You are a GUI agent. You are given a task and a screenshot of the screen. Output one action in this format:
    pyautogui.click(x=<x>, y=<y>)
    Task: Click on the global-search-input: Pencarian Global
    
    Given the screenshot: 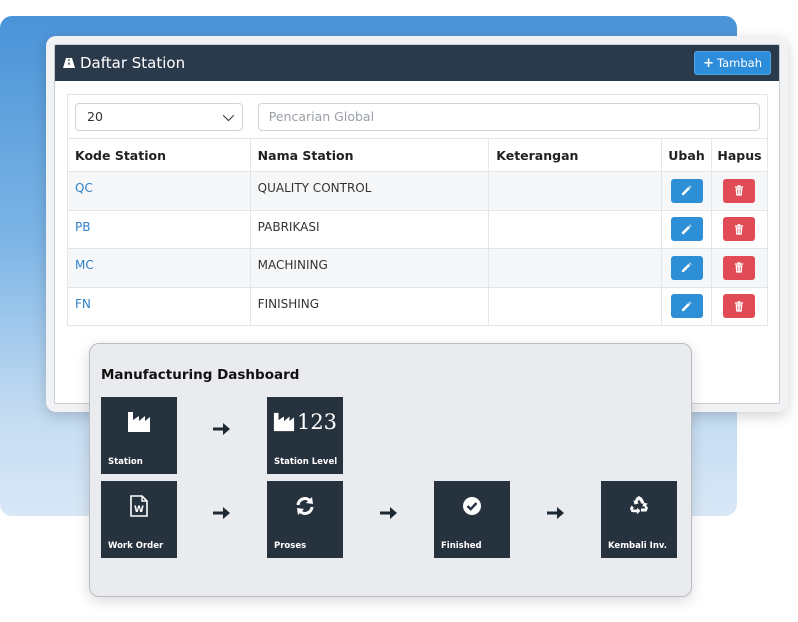 What is the action you would take?
    pyautogui.click(x=508, y=116)
    